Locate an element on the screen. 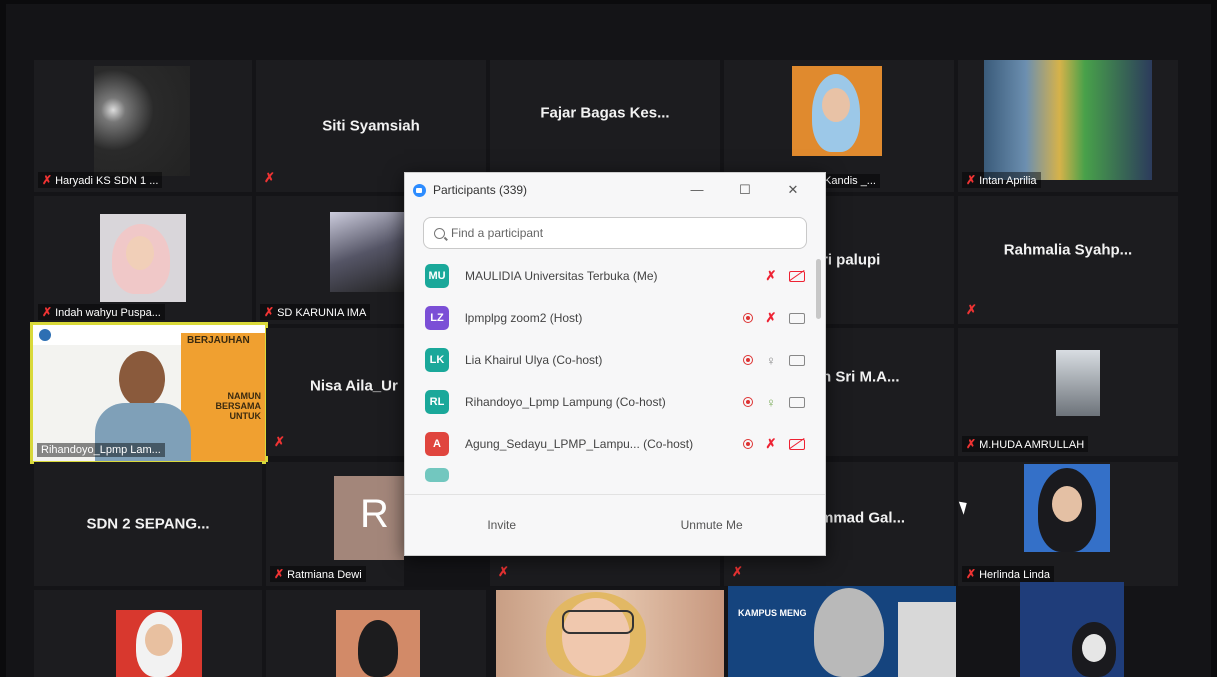 Image resolution: width=1217 pixels, height=677 pixels. participant-name-label: ✗ M.HUDA AMRULLAH is located at coordinates (1025, 444).